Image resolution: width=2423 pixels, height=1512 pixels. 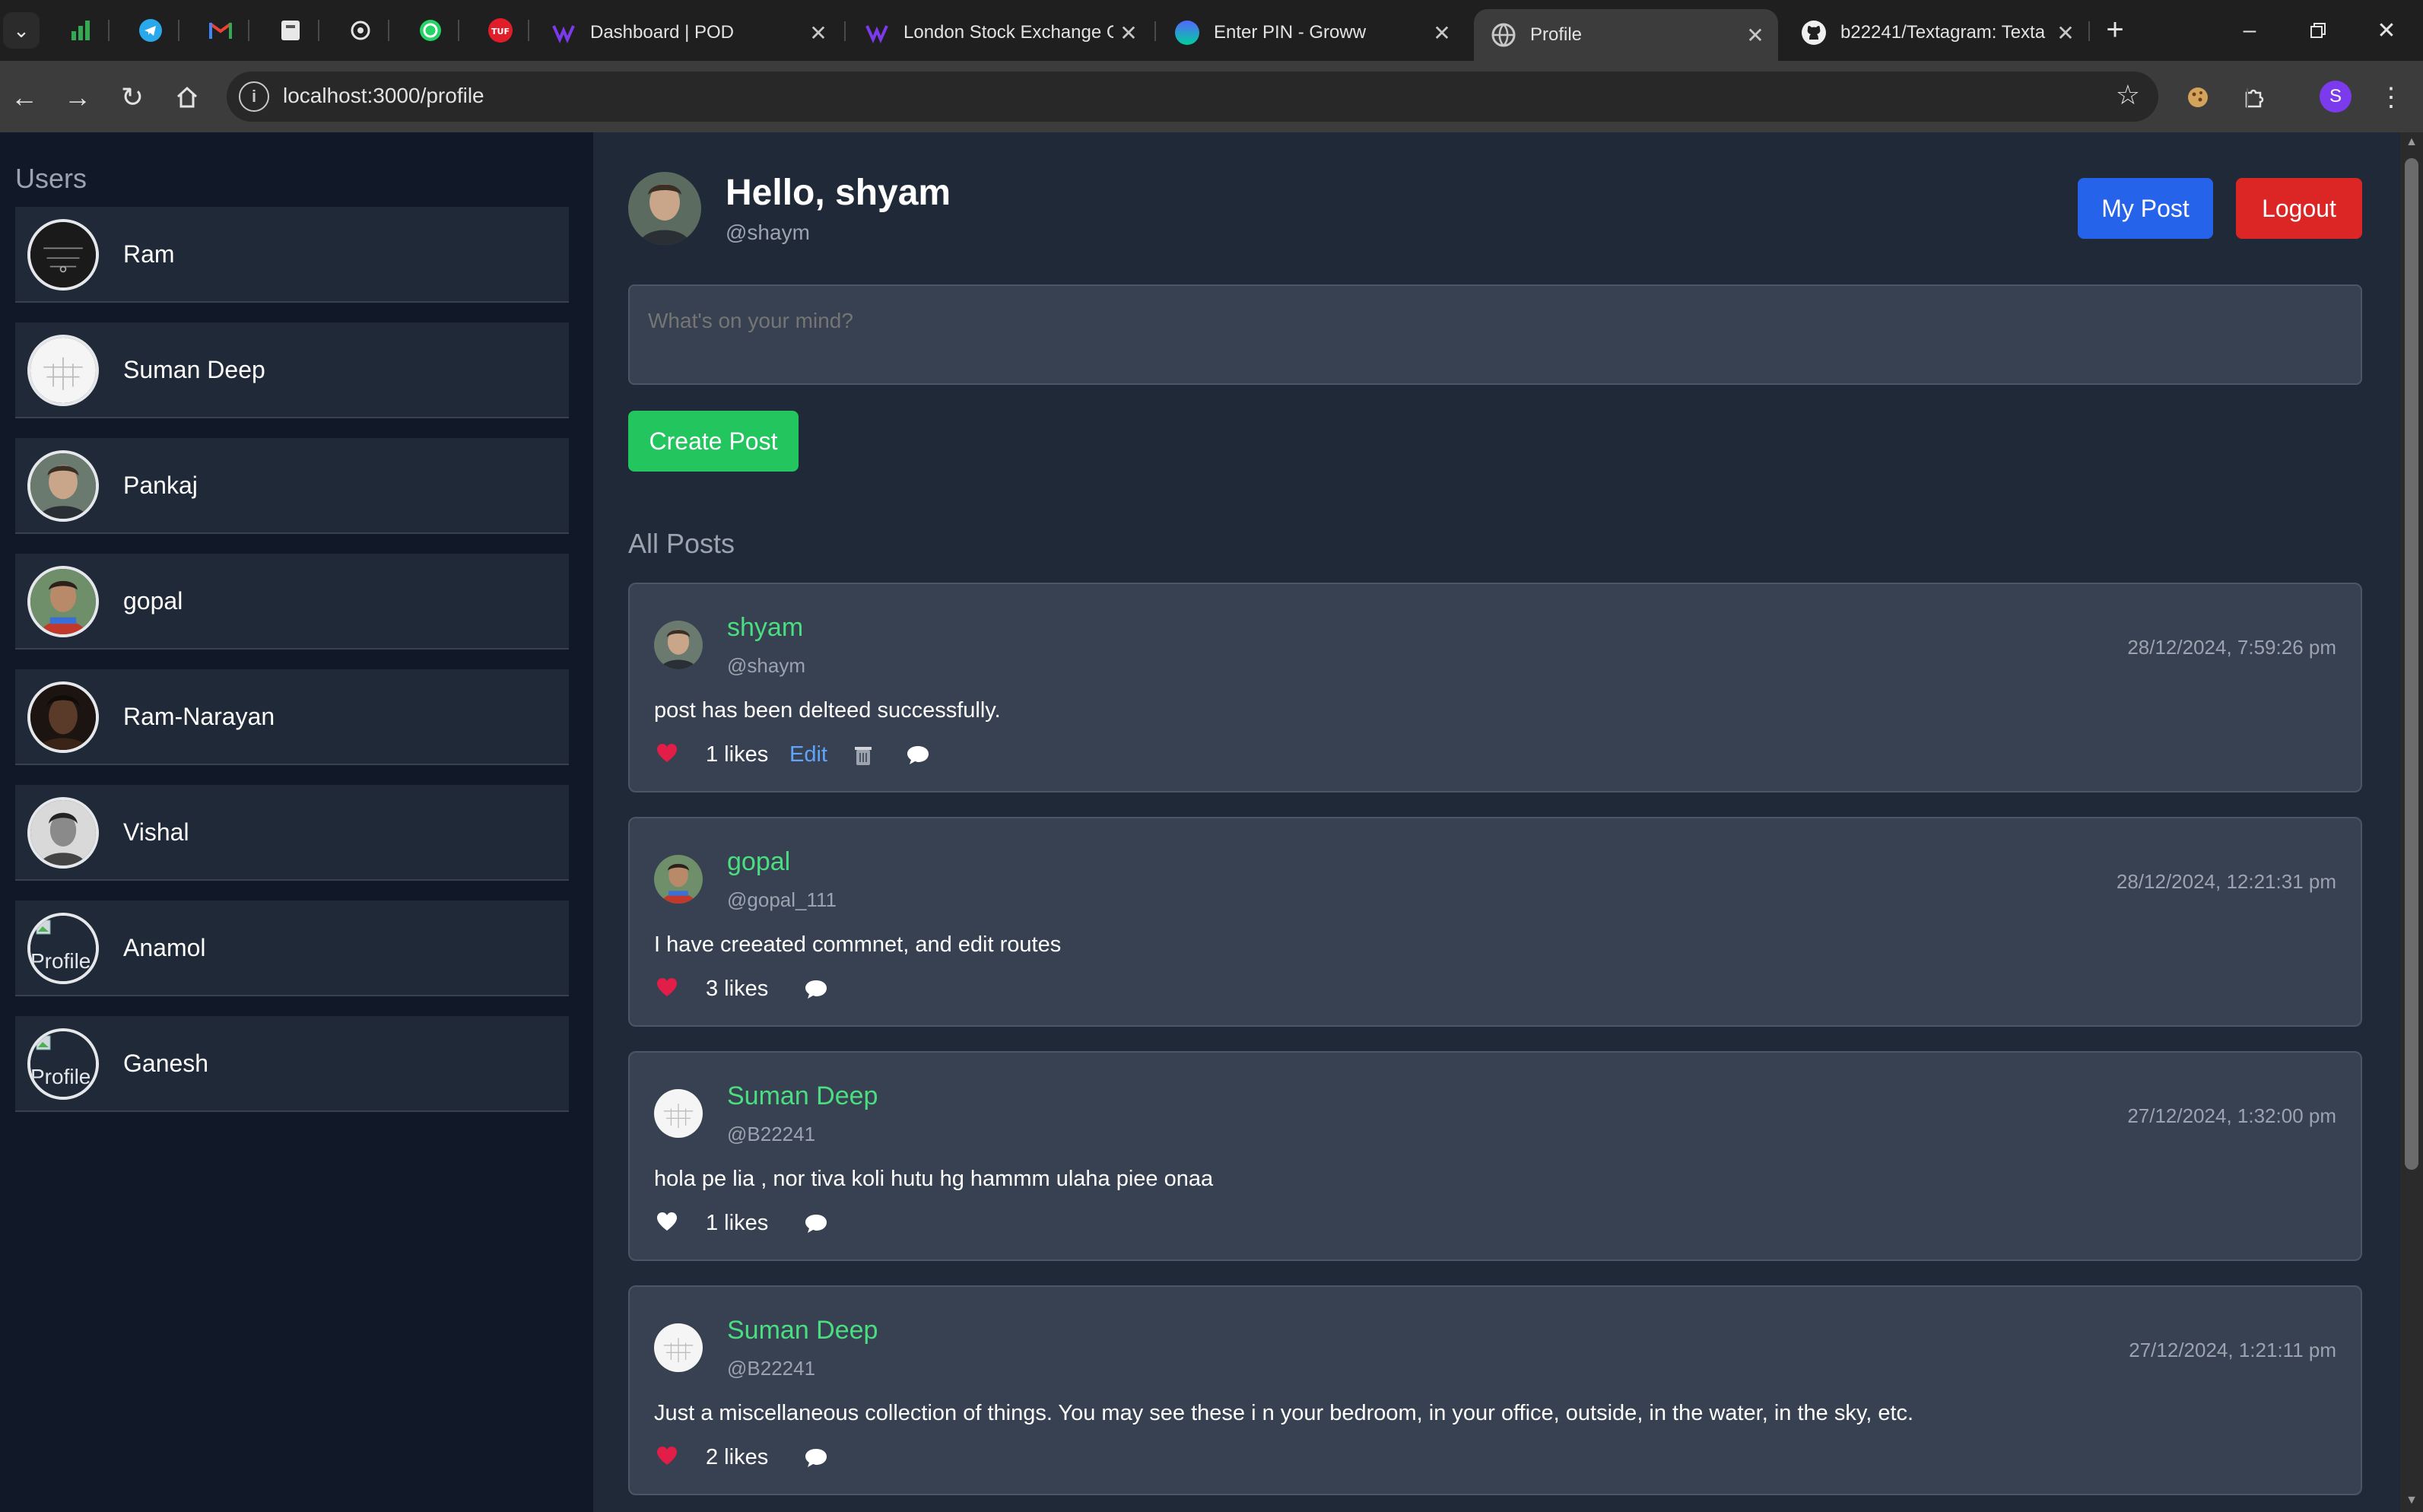 I want to click on current-user-handle: @shaym, so click(x=768, y=232).